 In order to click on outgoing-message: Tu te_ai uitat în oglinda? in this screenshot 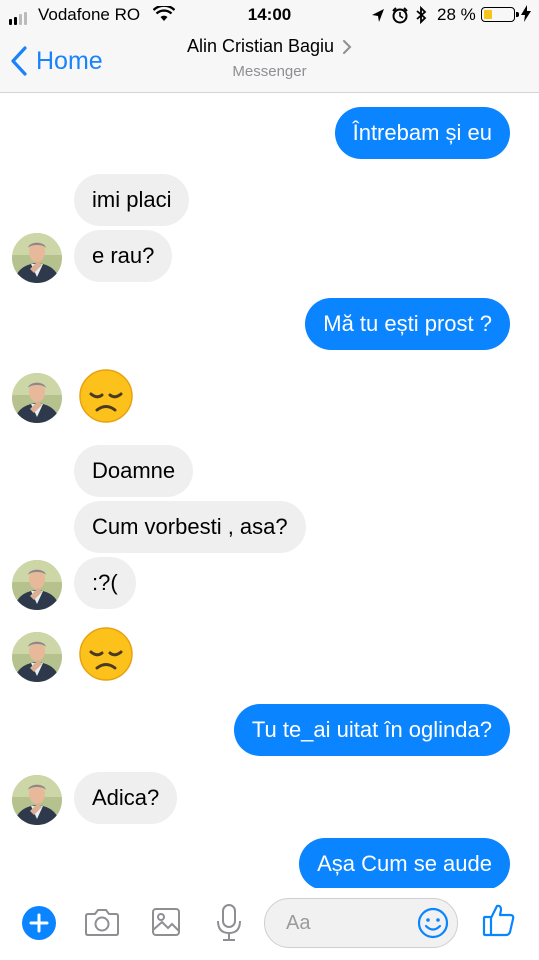, I will do `click(371, 730)`.